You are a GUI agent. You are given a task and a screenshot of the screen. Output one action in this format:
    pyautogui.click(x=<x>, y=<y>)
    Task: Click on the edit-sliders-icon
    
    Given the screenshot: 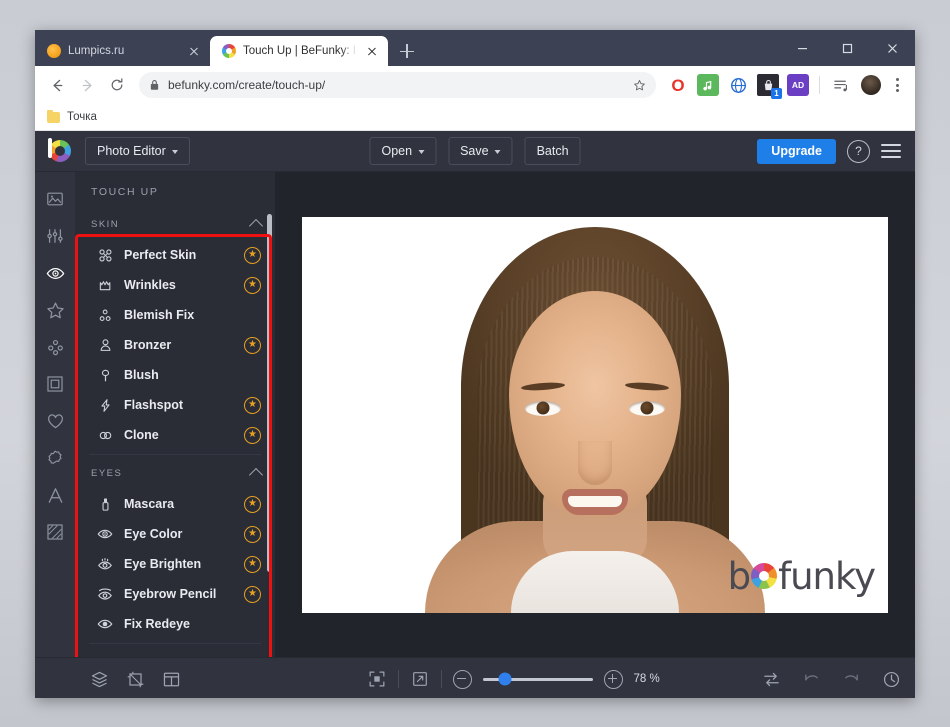 What is the action you would take?
    pyautogui.click(x=55, y=236)
    